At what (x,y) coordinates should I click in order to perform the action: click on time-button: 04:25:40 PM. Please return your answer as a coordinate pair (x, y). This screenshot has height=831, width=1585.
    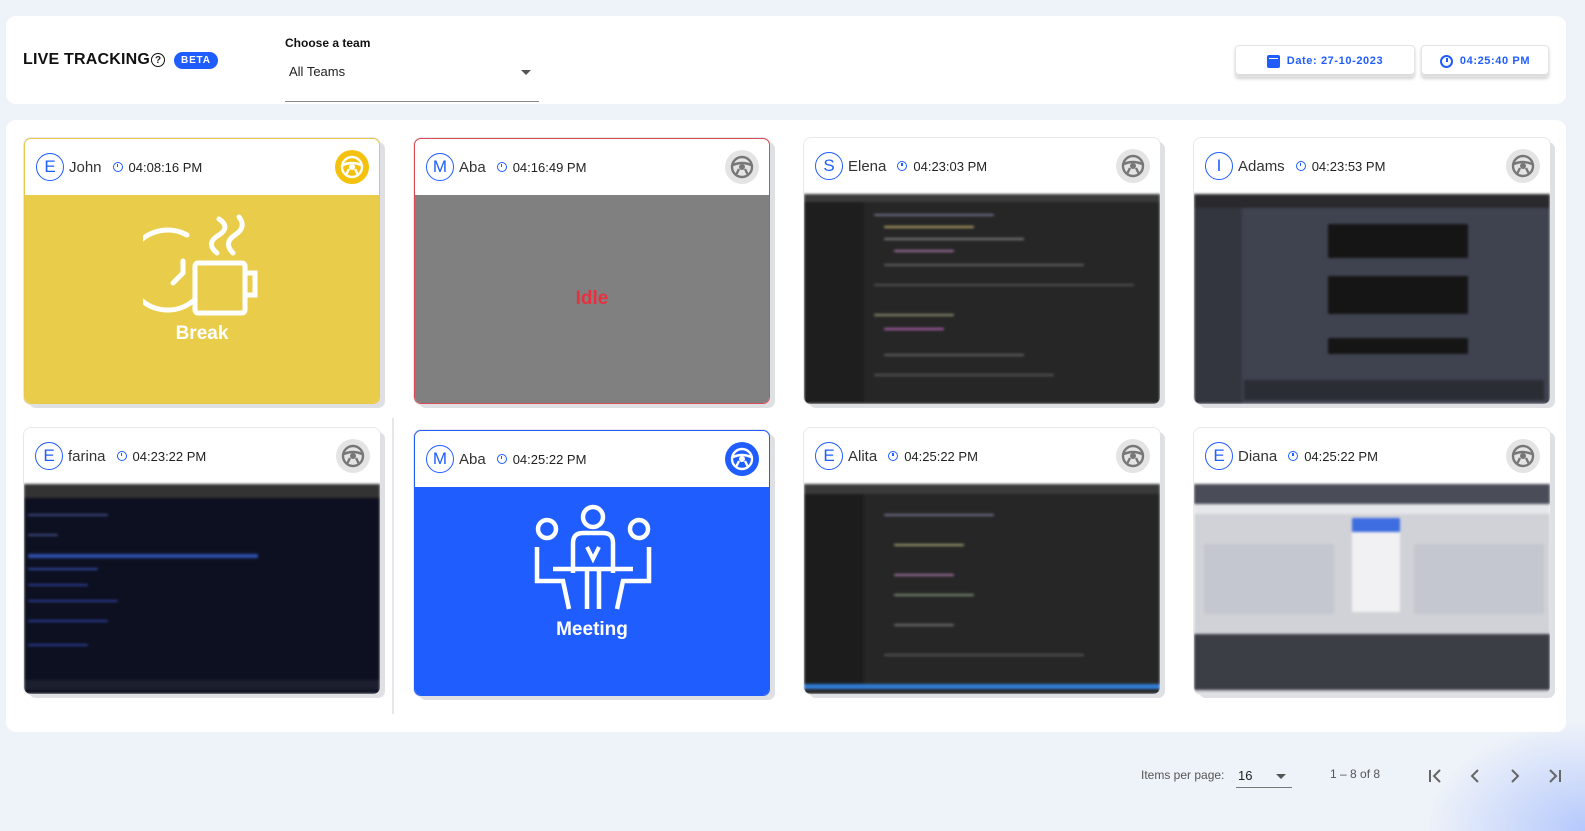
    Looking at the image, I should click on (1485, 61).